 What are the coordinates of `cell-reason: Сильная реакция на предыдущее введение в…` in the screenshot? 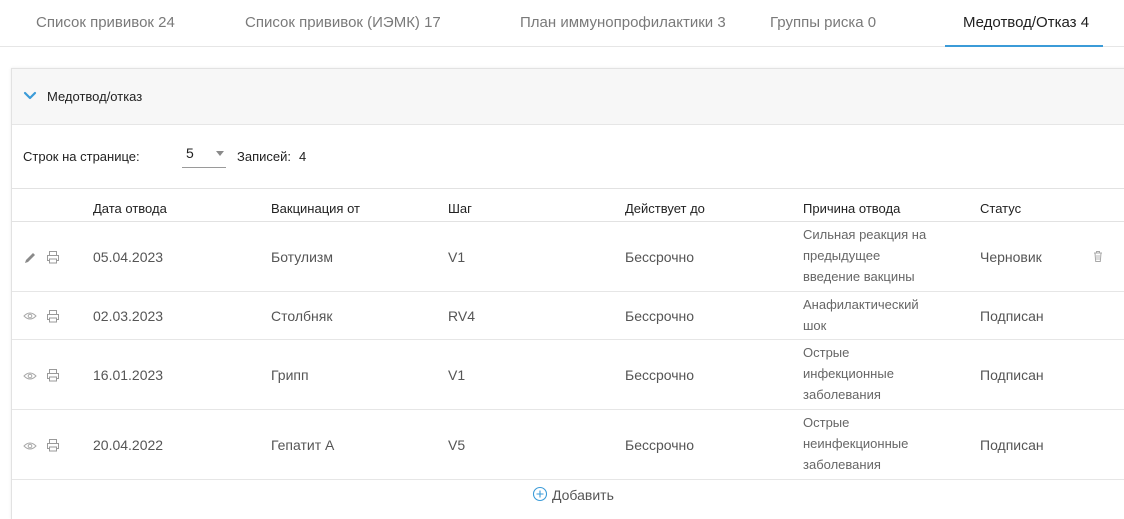 It's located at (883, 255).